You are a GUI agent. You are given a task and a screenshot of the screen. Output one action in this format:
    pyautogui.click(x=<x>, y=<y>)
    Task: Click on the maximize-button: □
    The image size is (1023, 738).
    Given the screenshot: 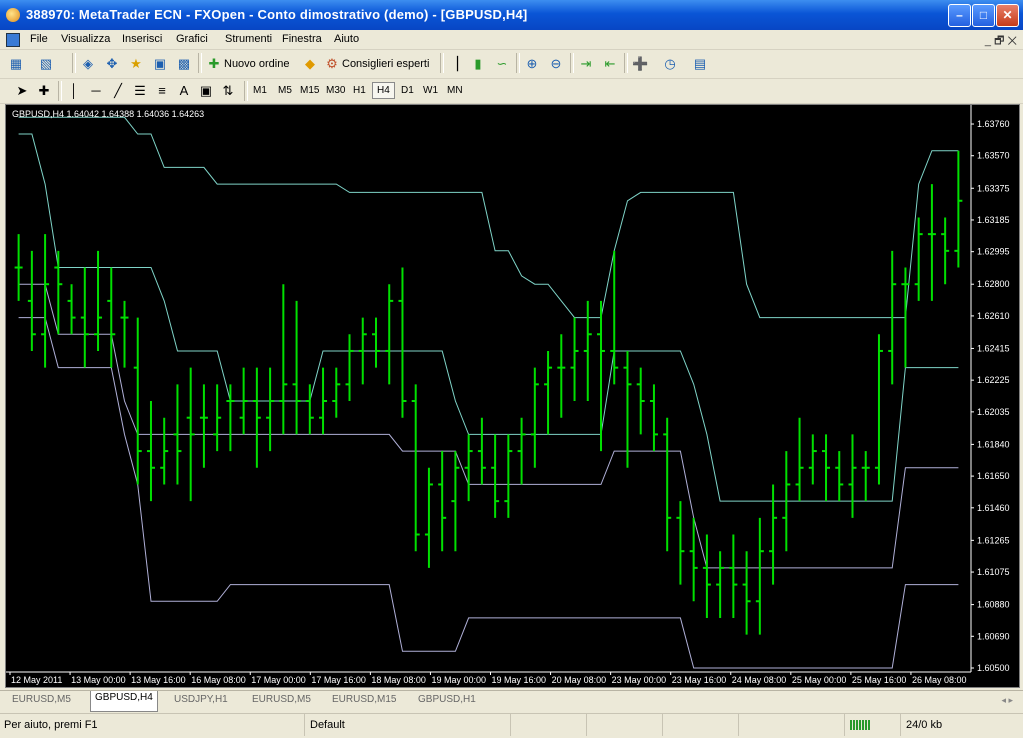 What is the action you would take?
    pyautogui.click(x=983, y=15)
    